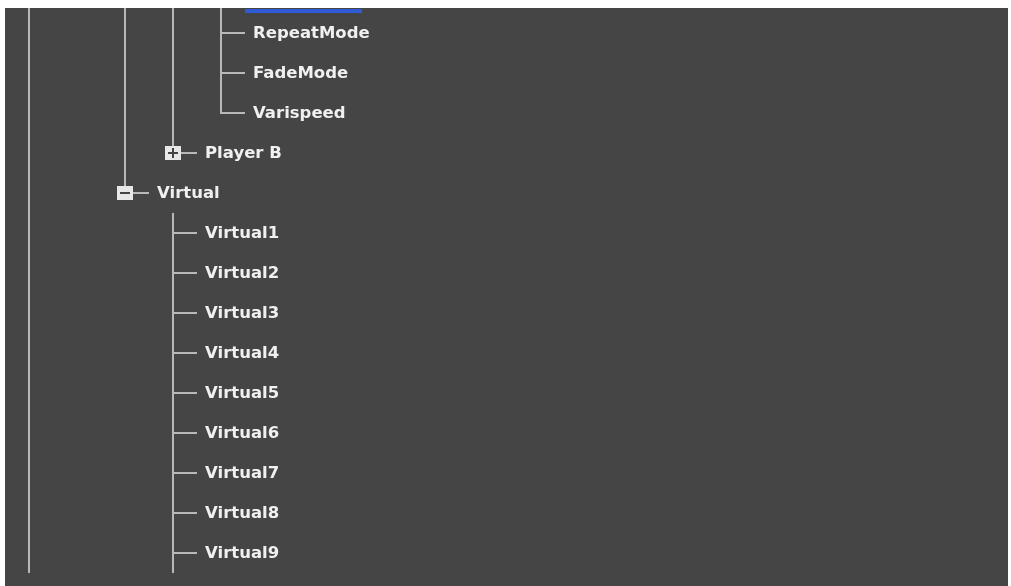  I want to click on tree-item: Virtual2, so click(238, 273).